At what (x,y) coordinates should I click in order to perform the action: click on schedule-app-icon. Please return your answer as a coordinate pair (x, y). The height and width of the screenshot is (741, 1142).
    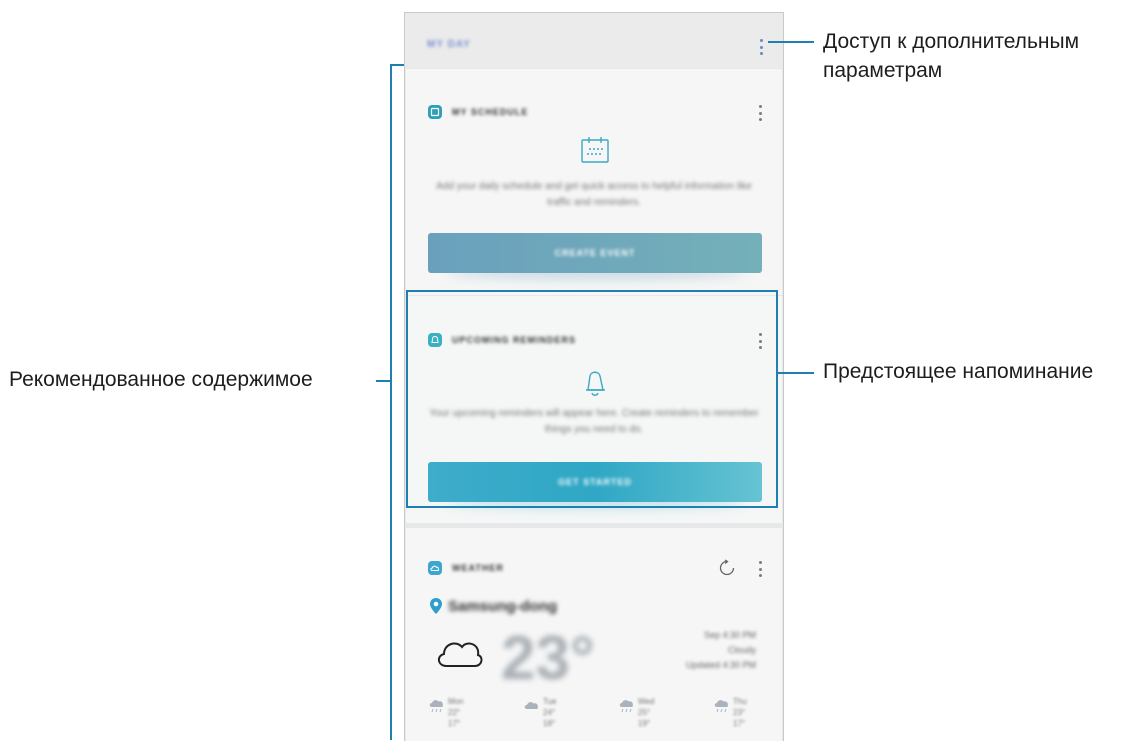
    Looking at the image, I should click on (435, 112).